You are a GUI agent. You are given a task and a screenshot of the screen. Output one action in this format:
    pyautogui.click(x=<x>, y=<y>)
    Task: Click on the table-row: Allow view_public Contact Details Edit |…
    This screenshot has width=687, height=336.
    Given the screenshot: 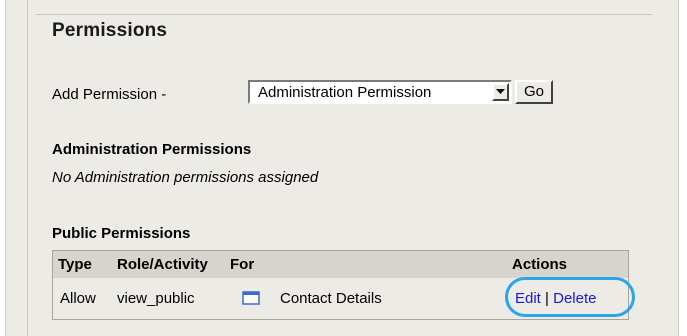 What is the action you would take?
    pyautogui.click(x=340, y=298)
    